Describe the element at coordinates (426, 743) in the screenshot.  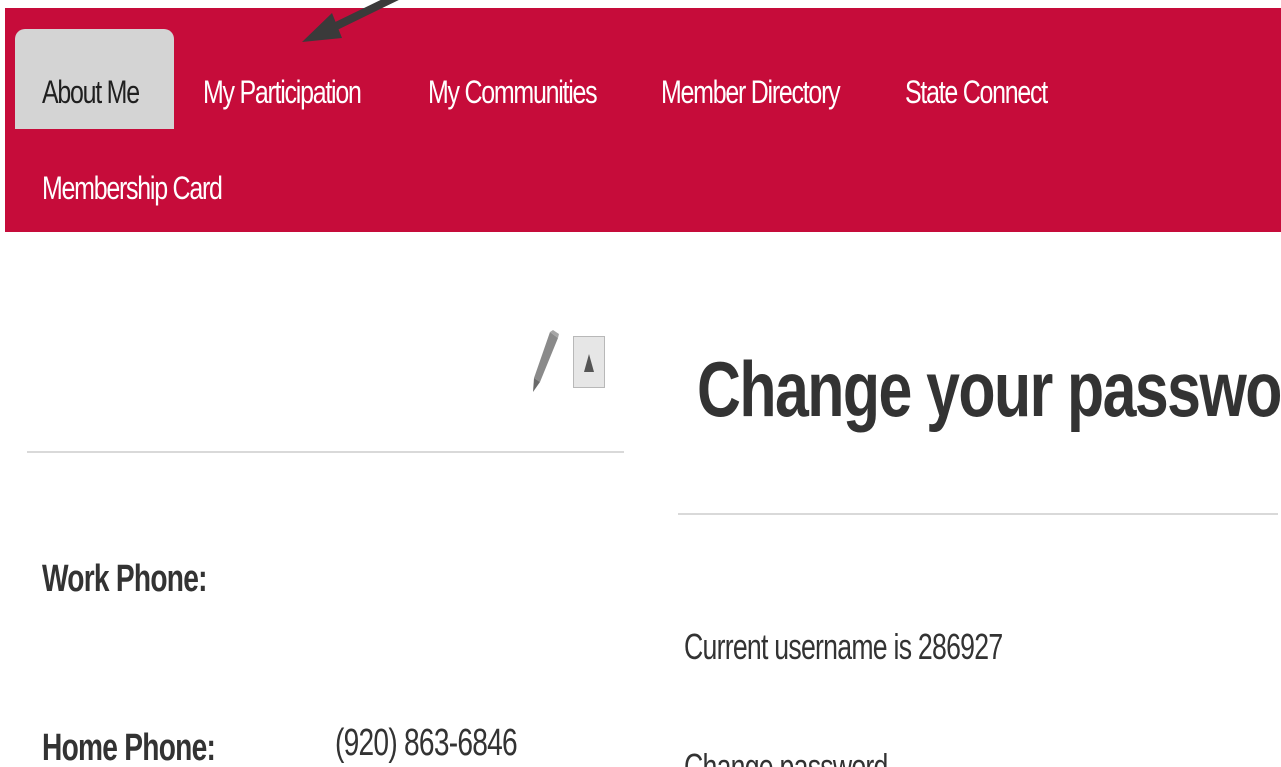
I see `home-phone-value: (920) 863-6846` at that location.